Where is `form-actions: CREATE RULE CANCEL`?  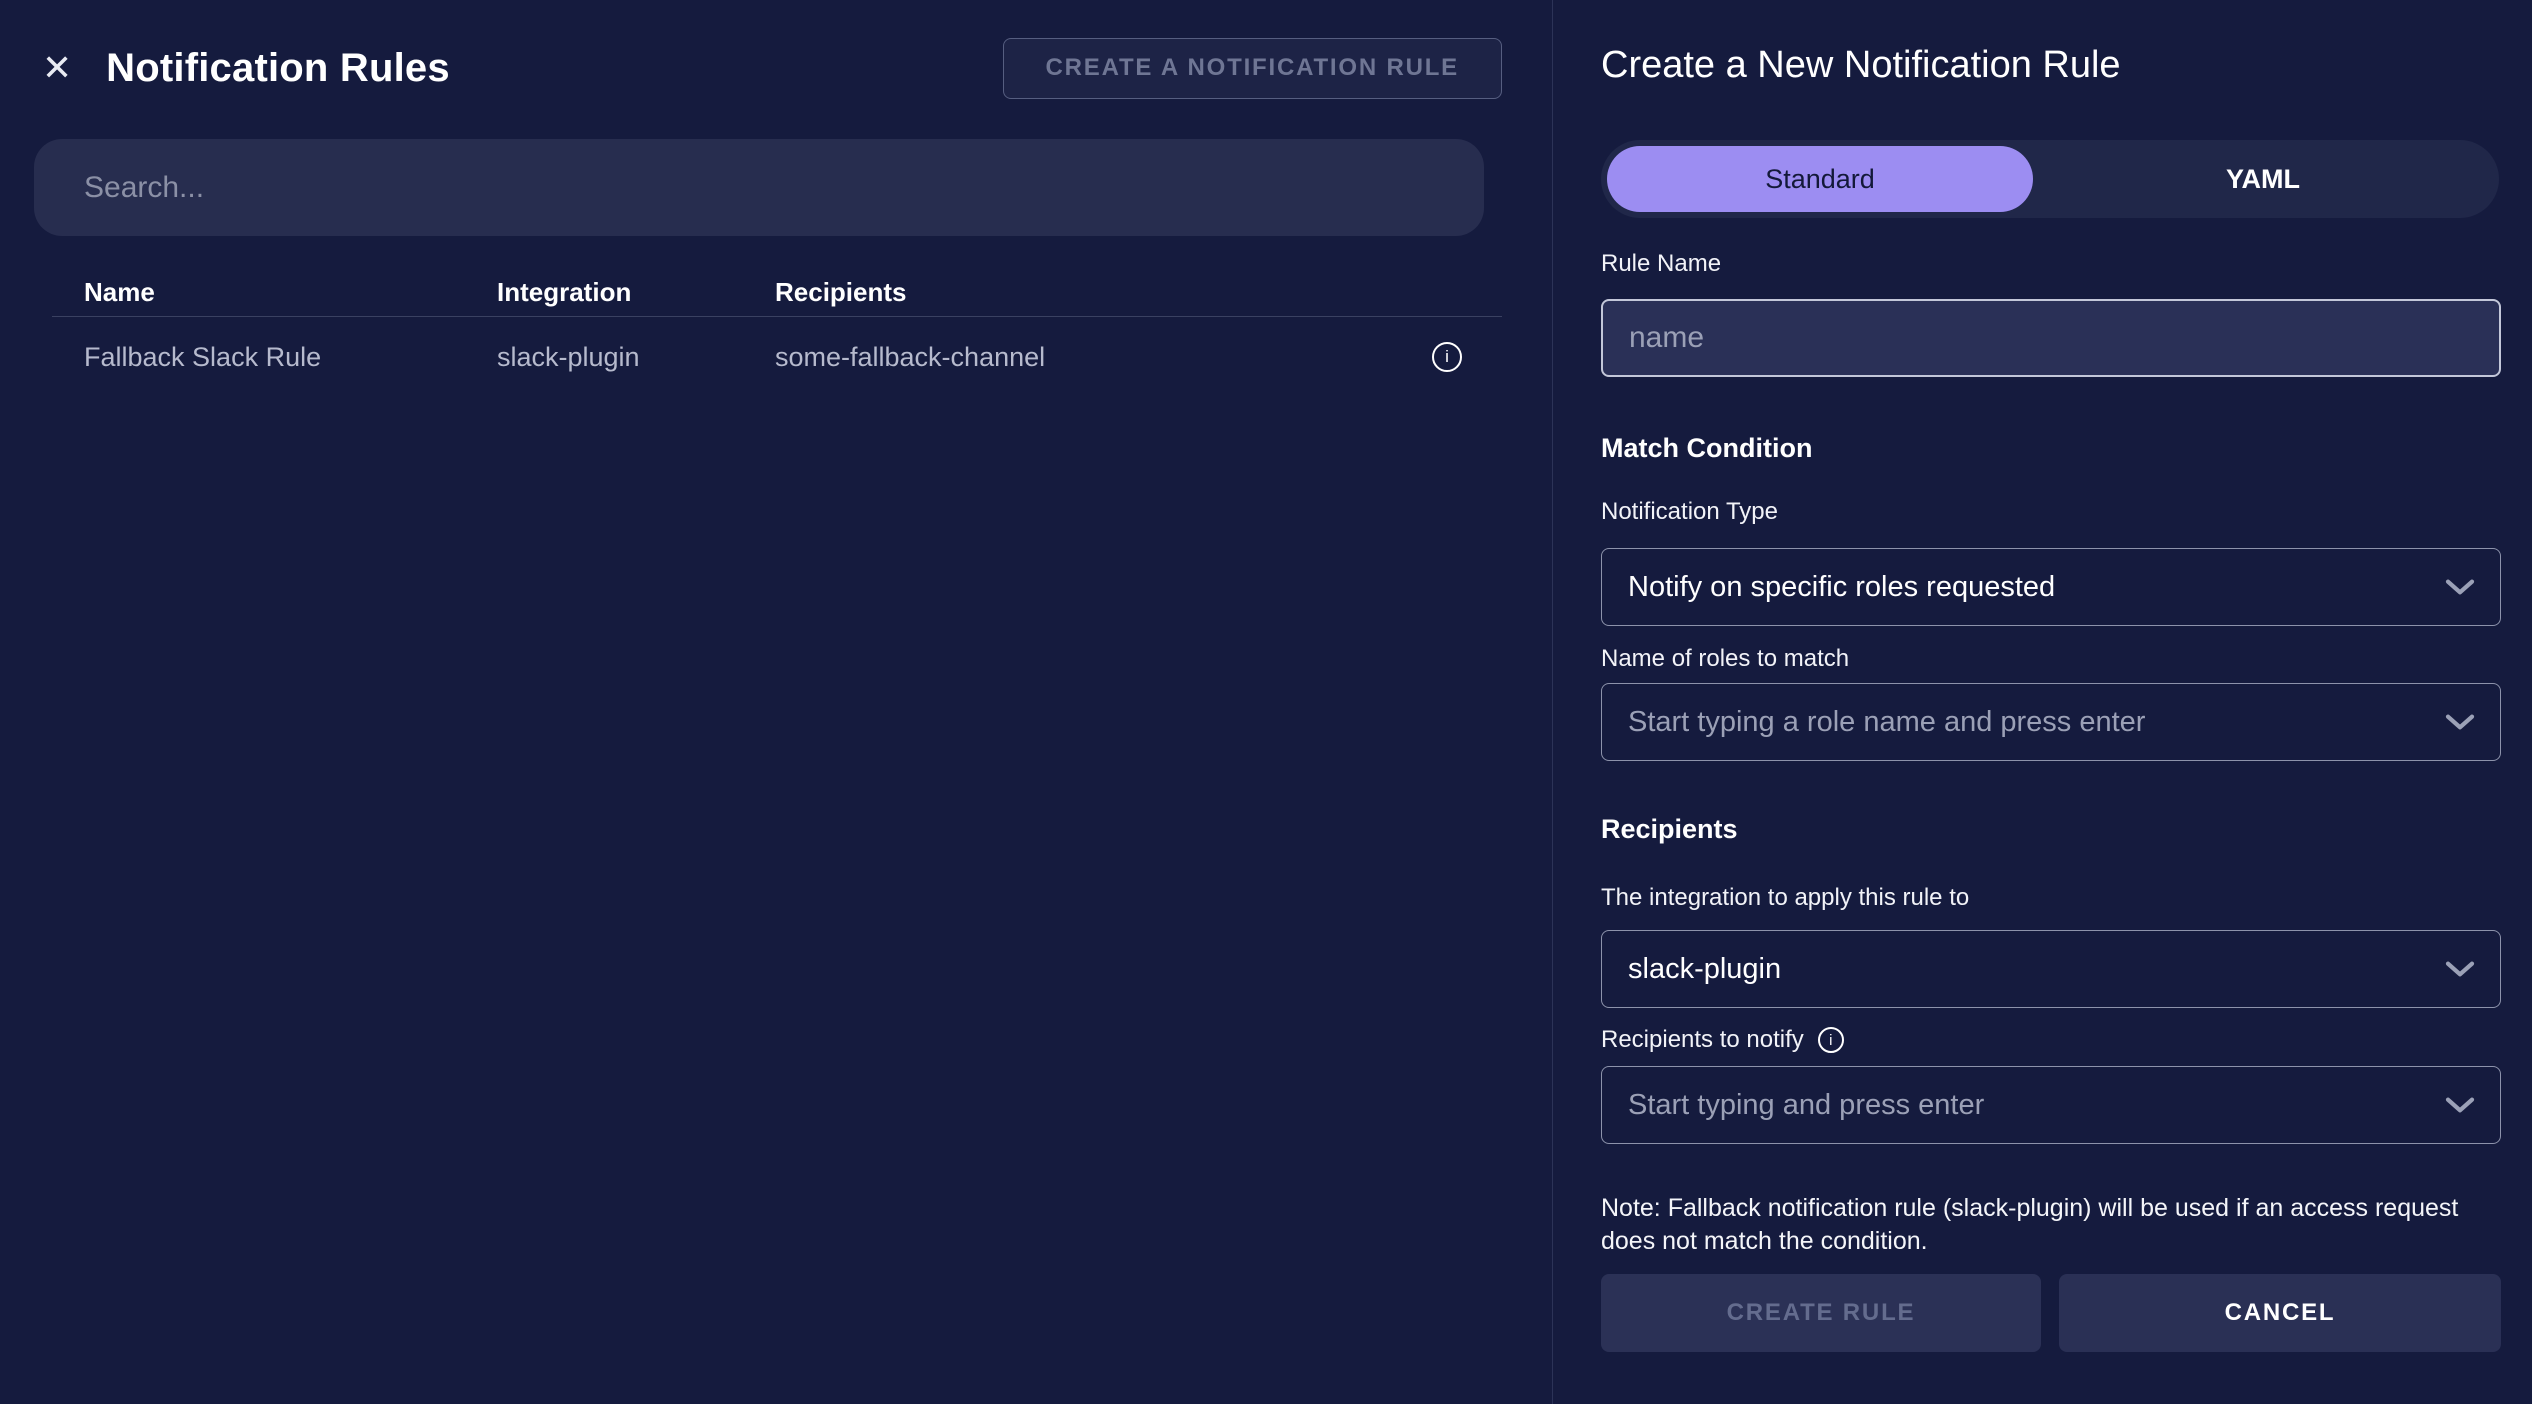
form-actions: CREATE RULE CANCEL is located at coordinates (2051, 1313).